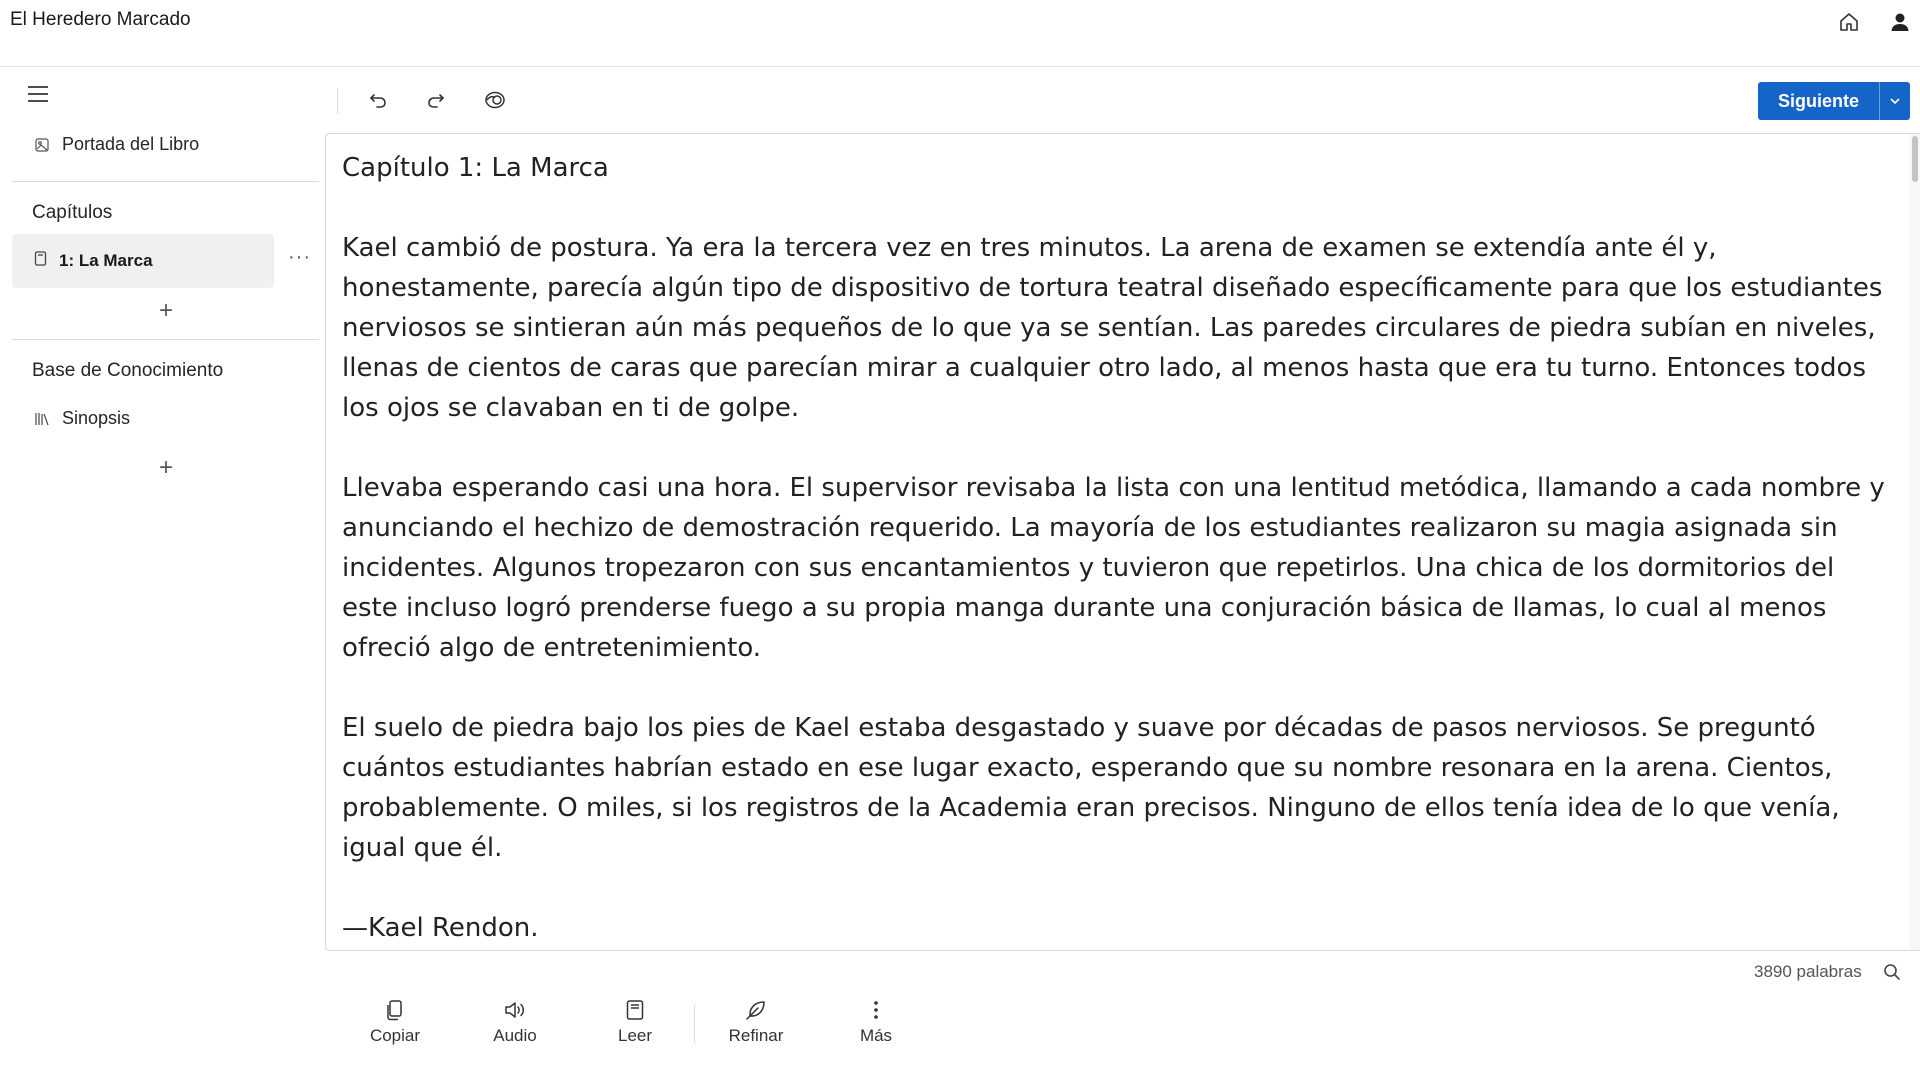  I want to click on add-chapter-button: +, so click(166, 311).